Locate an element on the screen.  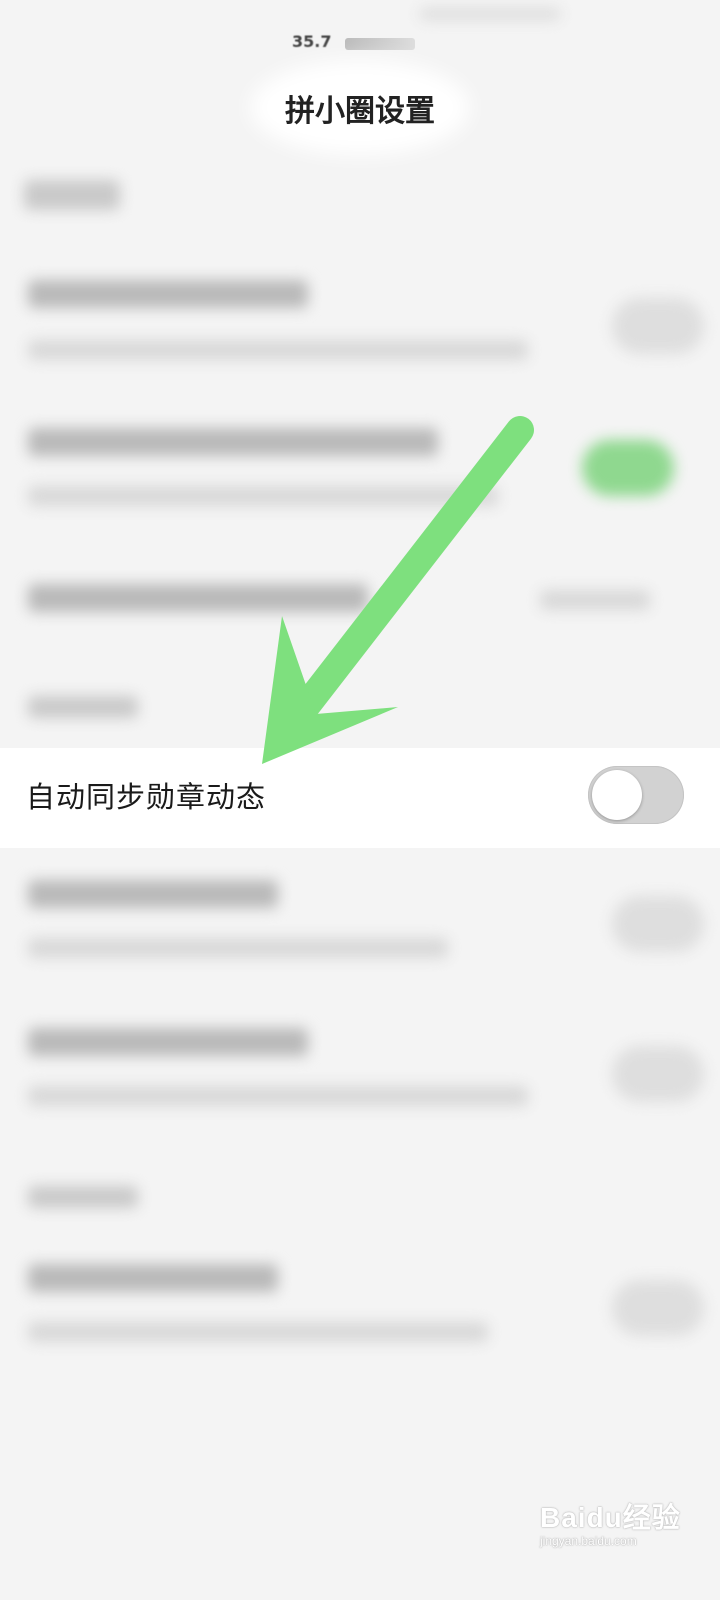
signal-icon is located at coordinates (380, 44).